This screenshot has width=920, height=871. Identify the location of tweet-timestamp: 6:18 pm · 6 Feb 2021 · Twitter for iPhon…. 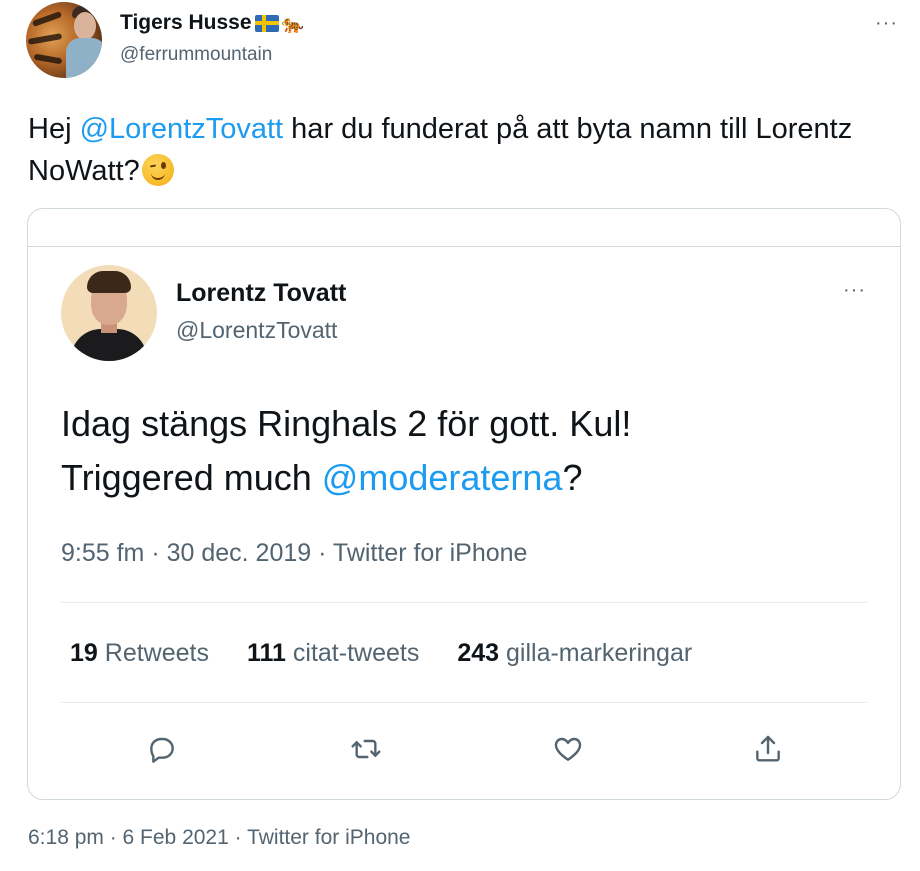
(219, 838).